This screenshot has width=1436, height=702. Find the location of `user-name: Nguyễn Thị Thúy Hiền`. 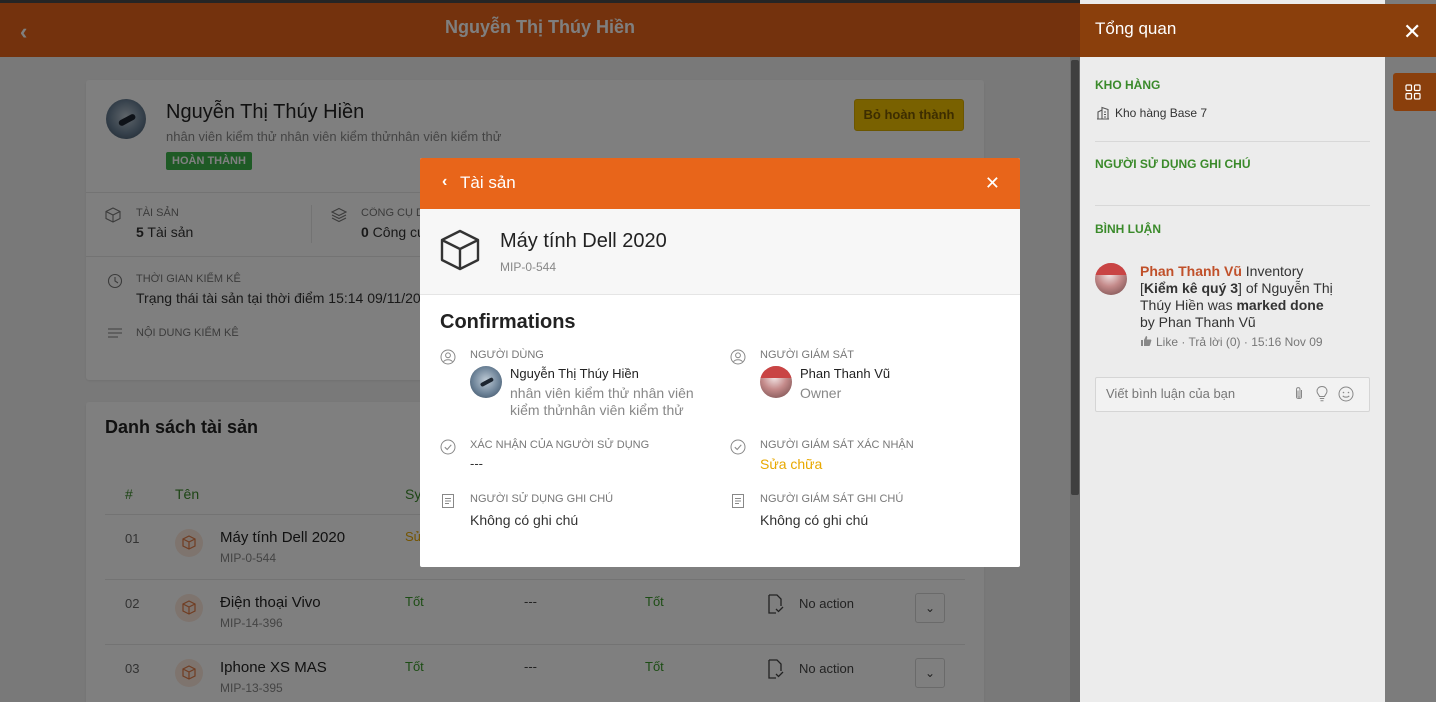

user-name: Nguyễn Thị Thúy Hiền is located at coordinates (574, 373).